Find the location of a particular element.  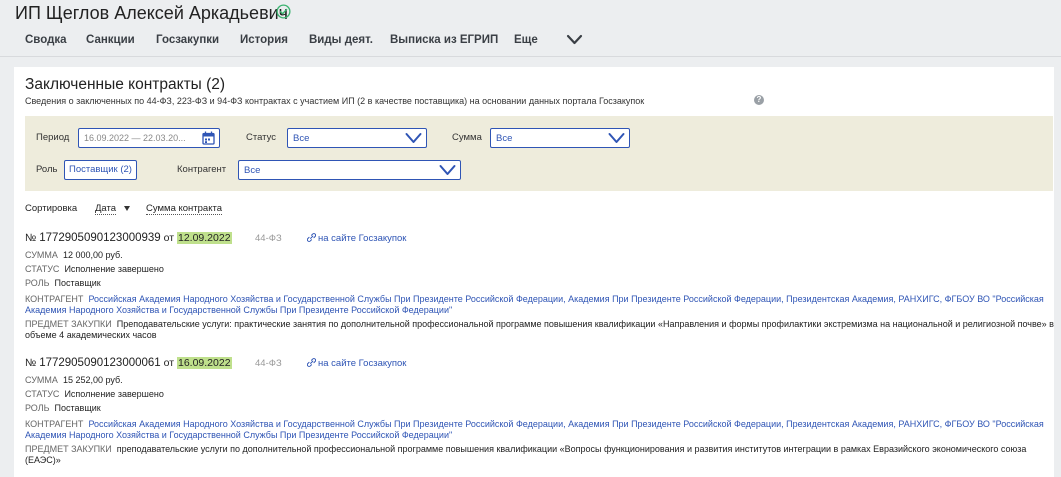

counterparty-select-value: Все is located at coordinates (252, 170).